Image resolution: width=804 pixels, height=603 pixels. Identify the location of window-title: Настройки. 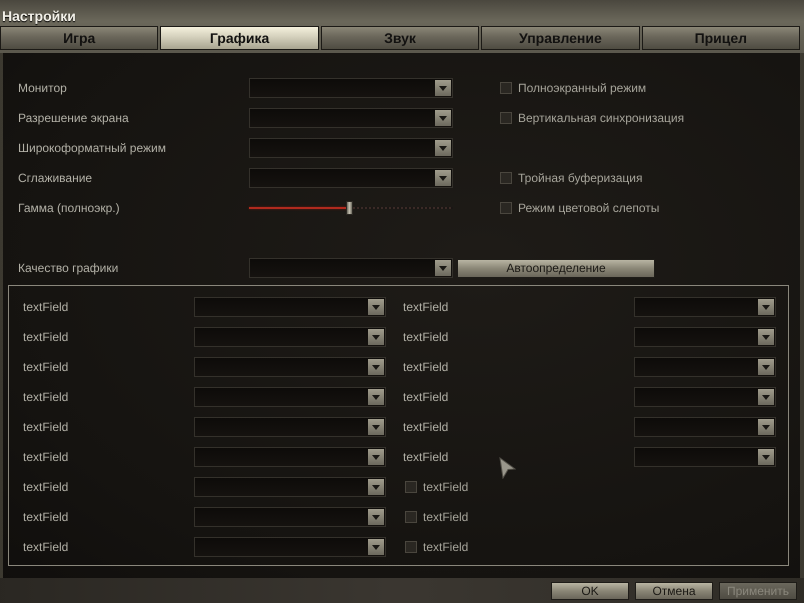
(39, 16).